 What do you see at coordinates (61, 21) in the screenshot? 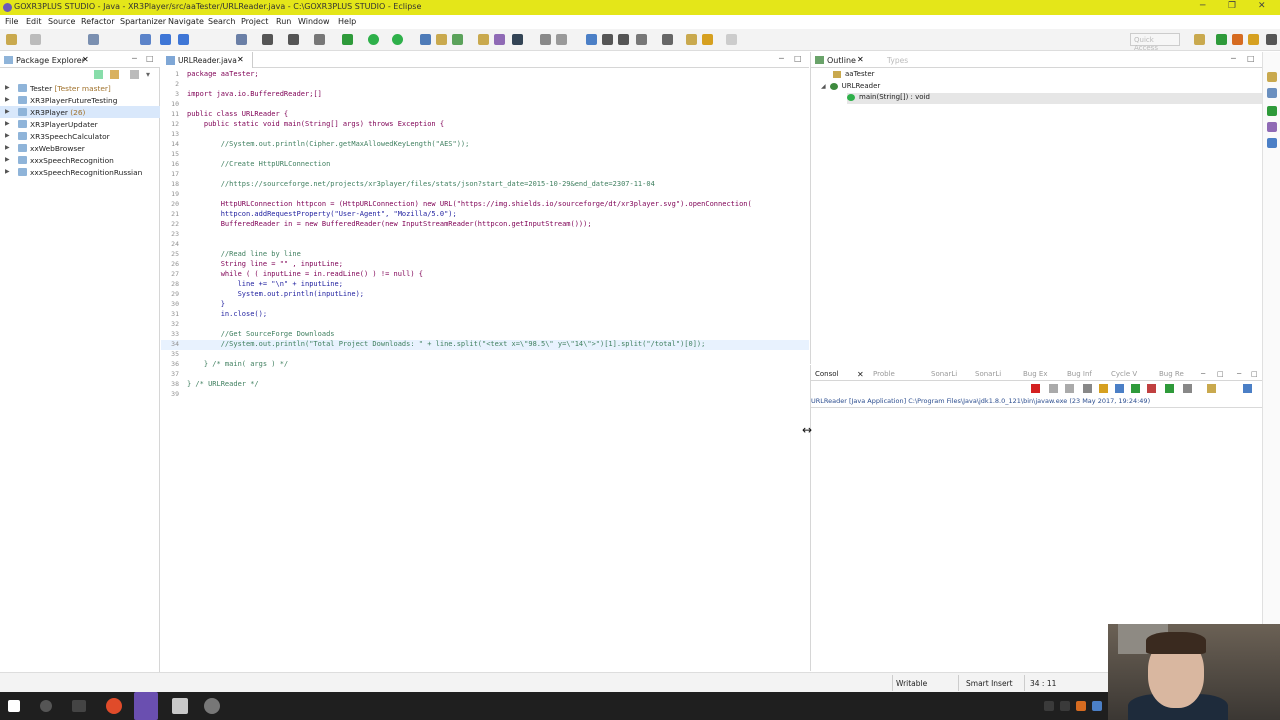
I see `menu-source: Source` at bounding box center [61, 21].